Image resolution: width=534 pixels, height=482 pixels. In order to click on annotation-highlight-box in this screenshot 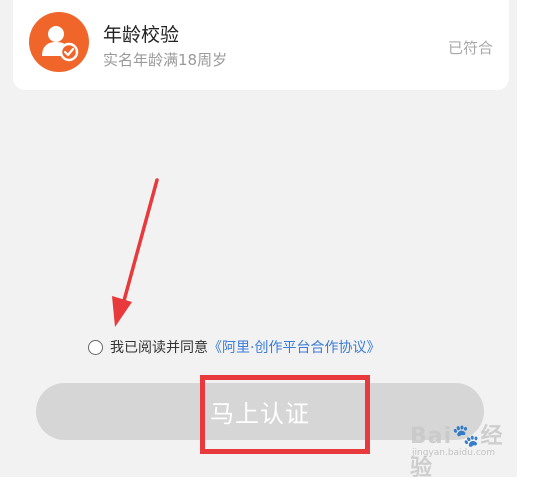, I will do `click(285, 414)`.